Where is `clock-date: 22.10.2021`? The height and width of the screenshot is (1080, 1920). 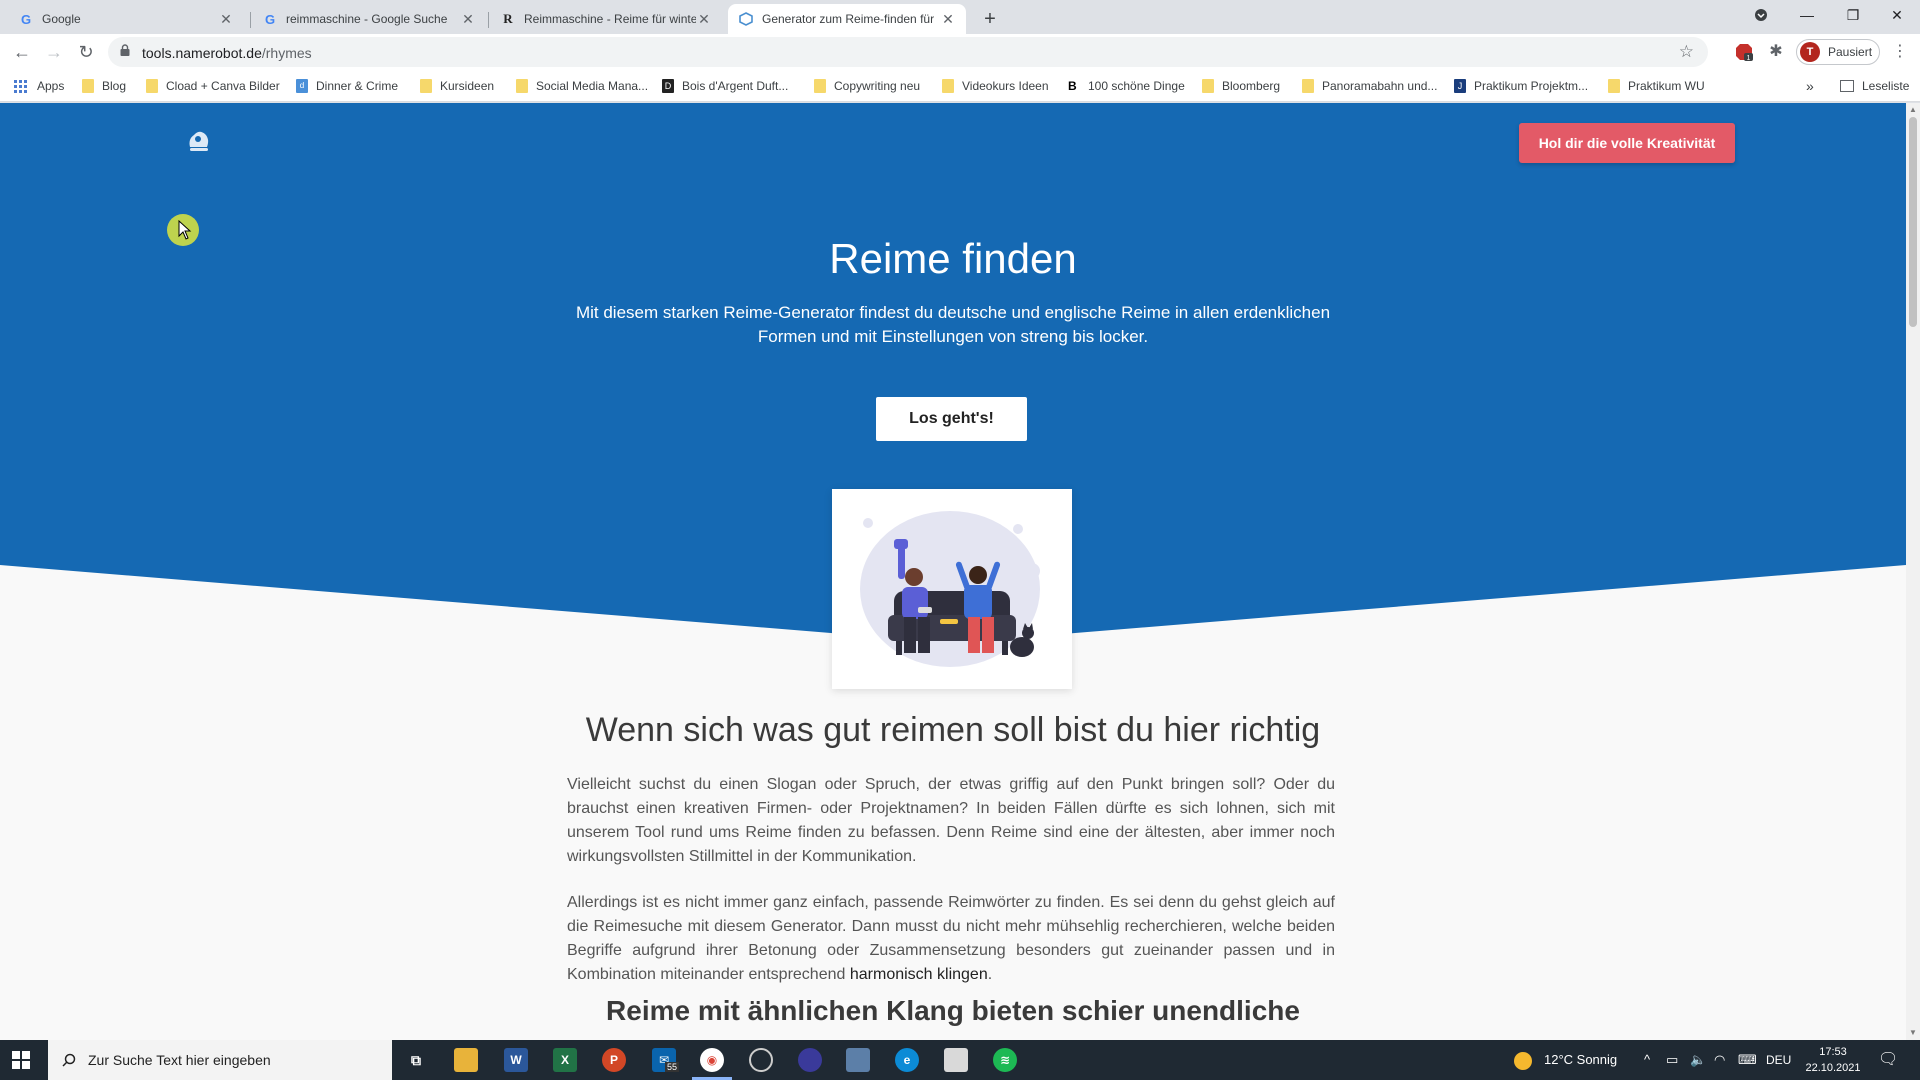 clock-date: 22.10.2021 is located at coordinates (1833, 1068).